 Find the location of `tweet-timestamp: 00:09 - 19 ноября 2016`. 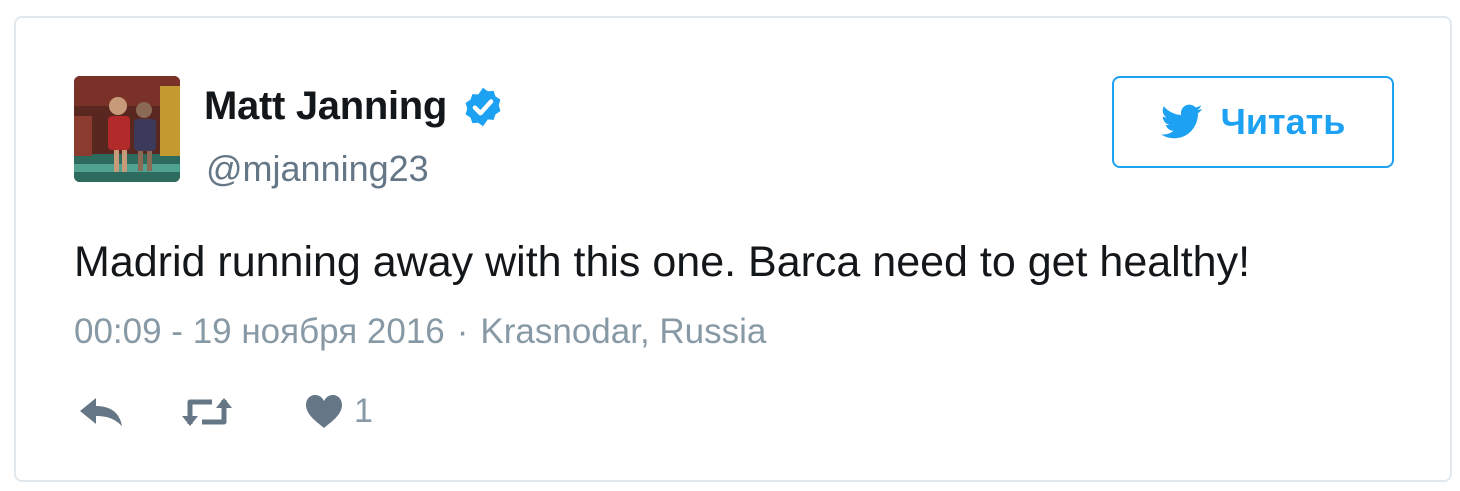

tweet-timestamp: 00:09 - 19 ноября 2016 is located at coordinates (259, 331).